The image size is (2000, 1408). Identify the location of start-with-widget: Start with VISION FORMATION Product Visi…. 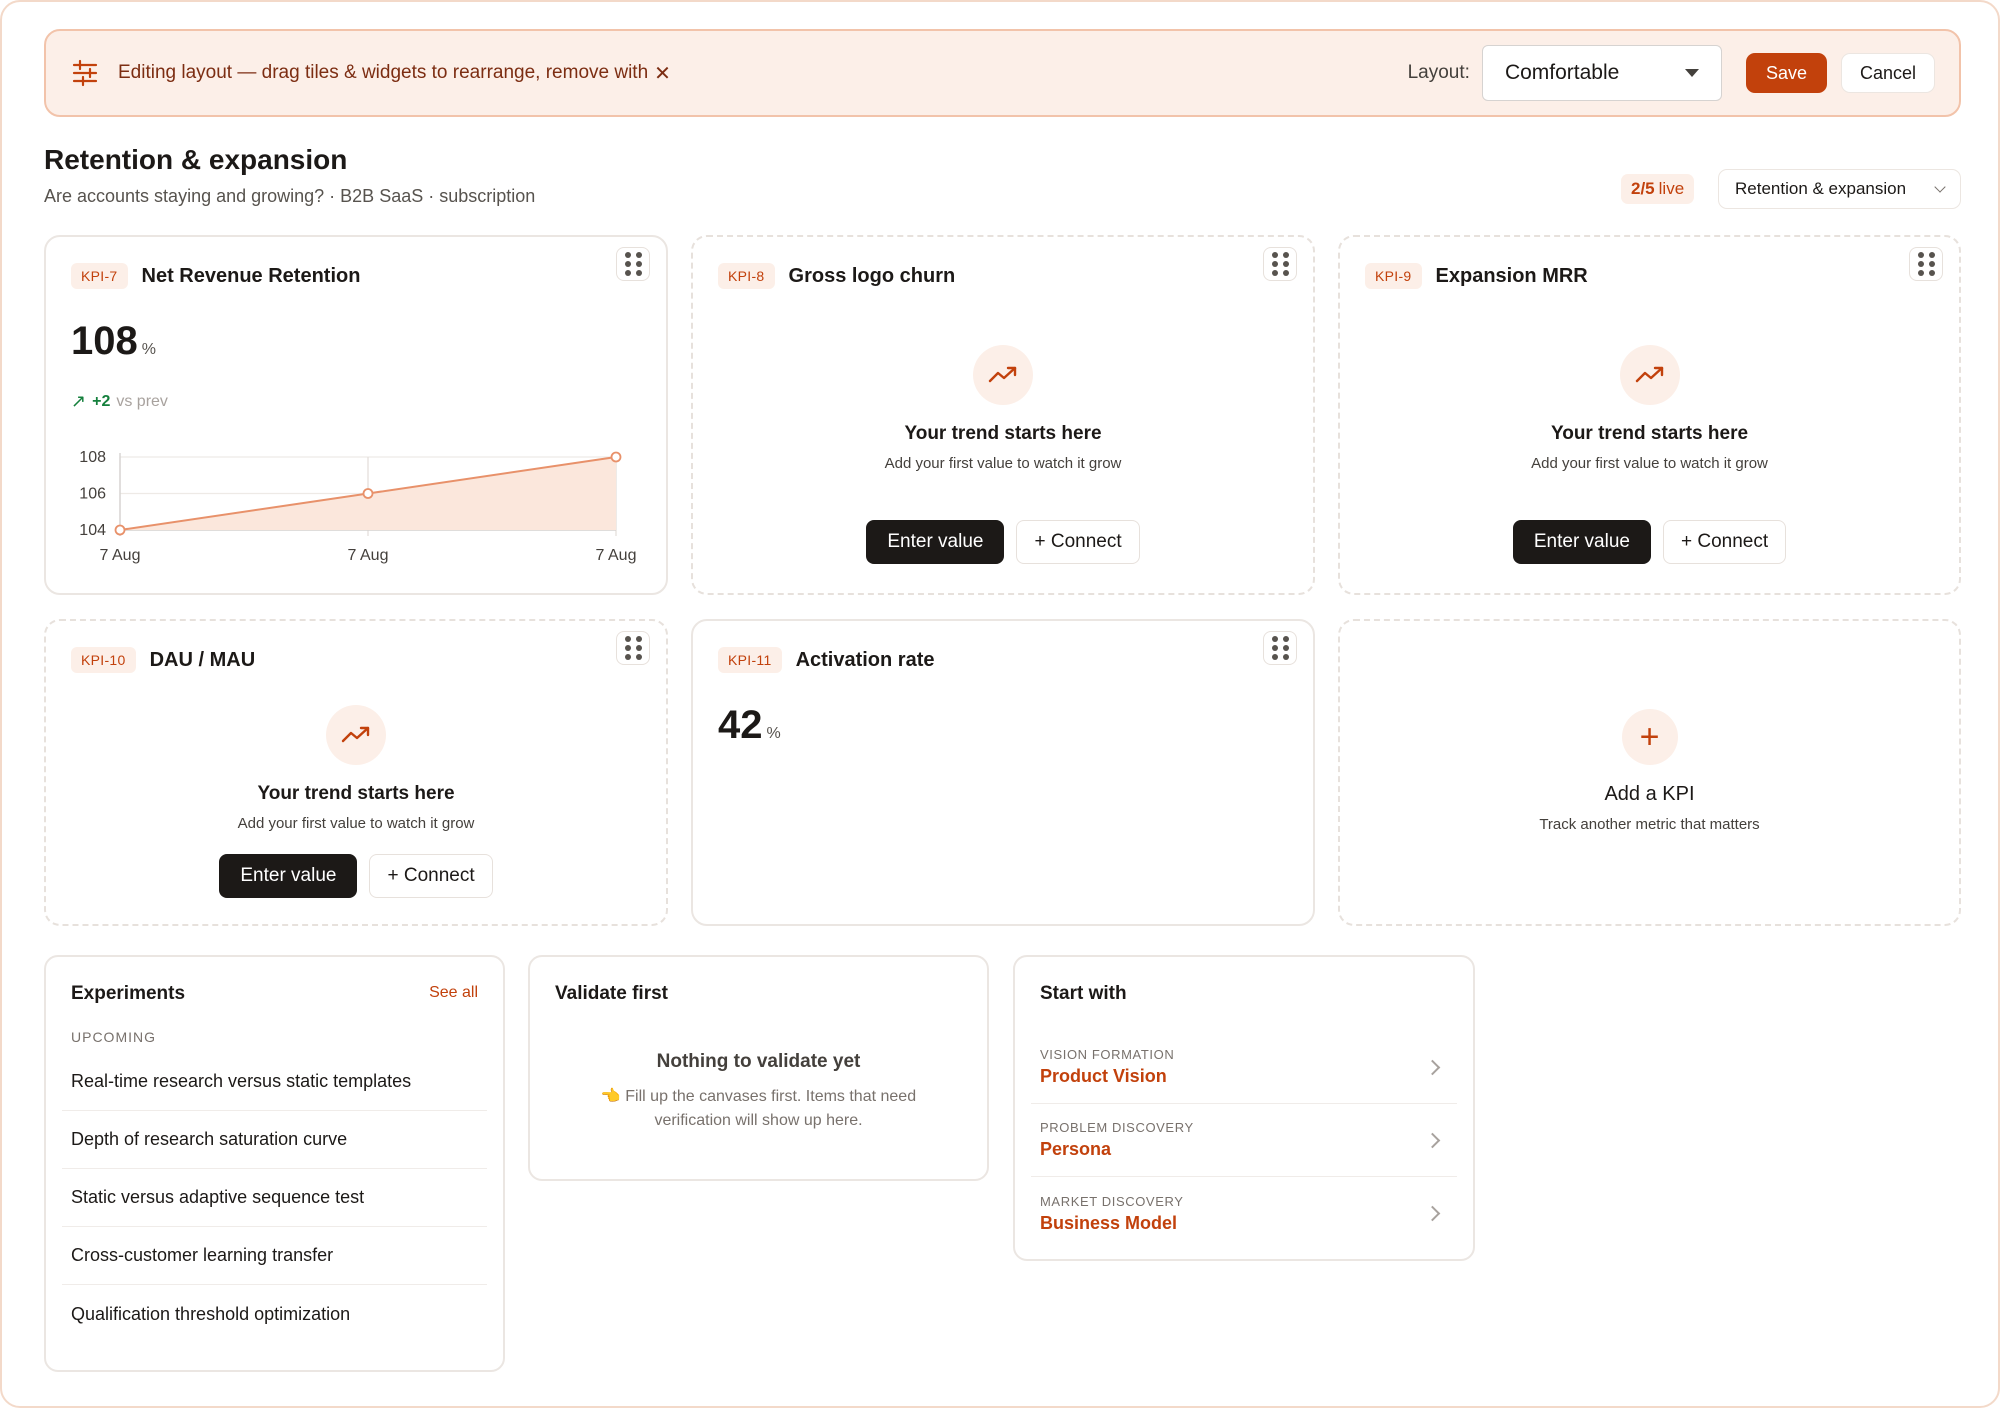
(1244, 1108).